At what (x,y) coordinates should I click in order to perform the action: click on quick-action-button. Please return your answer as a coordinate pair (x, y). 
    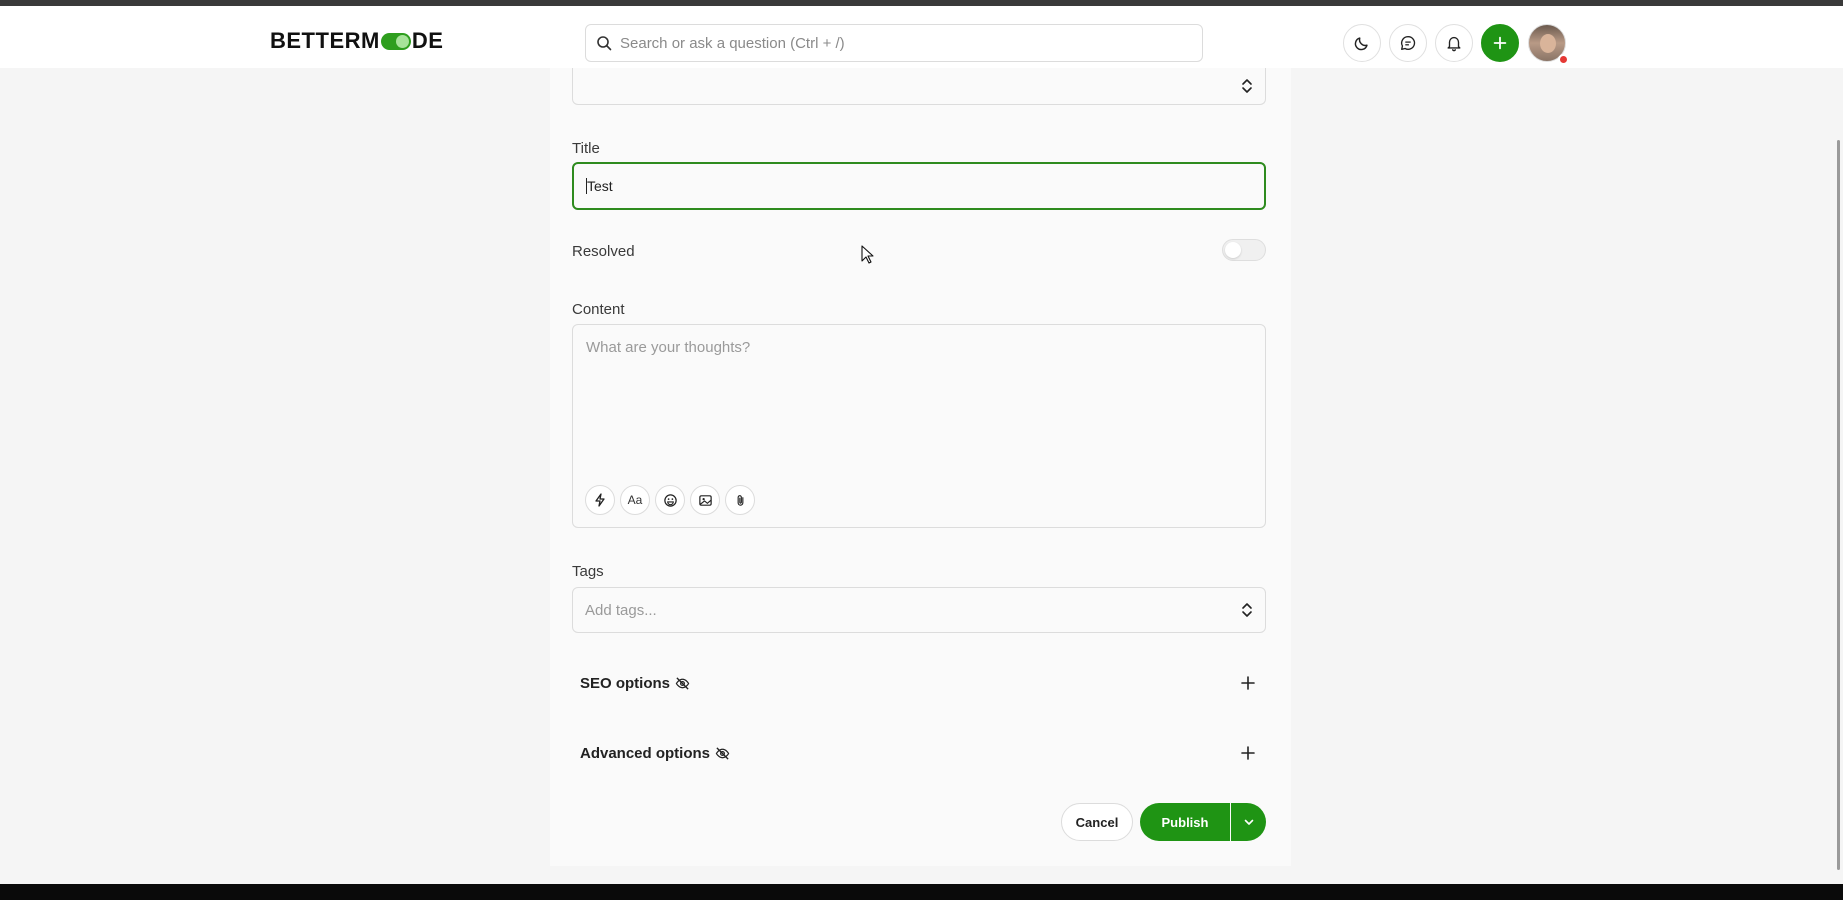
    Looking at the image, I should click on (600, 500).